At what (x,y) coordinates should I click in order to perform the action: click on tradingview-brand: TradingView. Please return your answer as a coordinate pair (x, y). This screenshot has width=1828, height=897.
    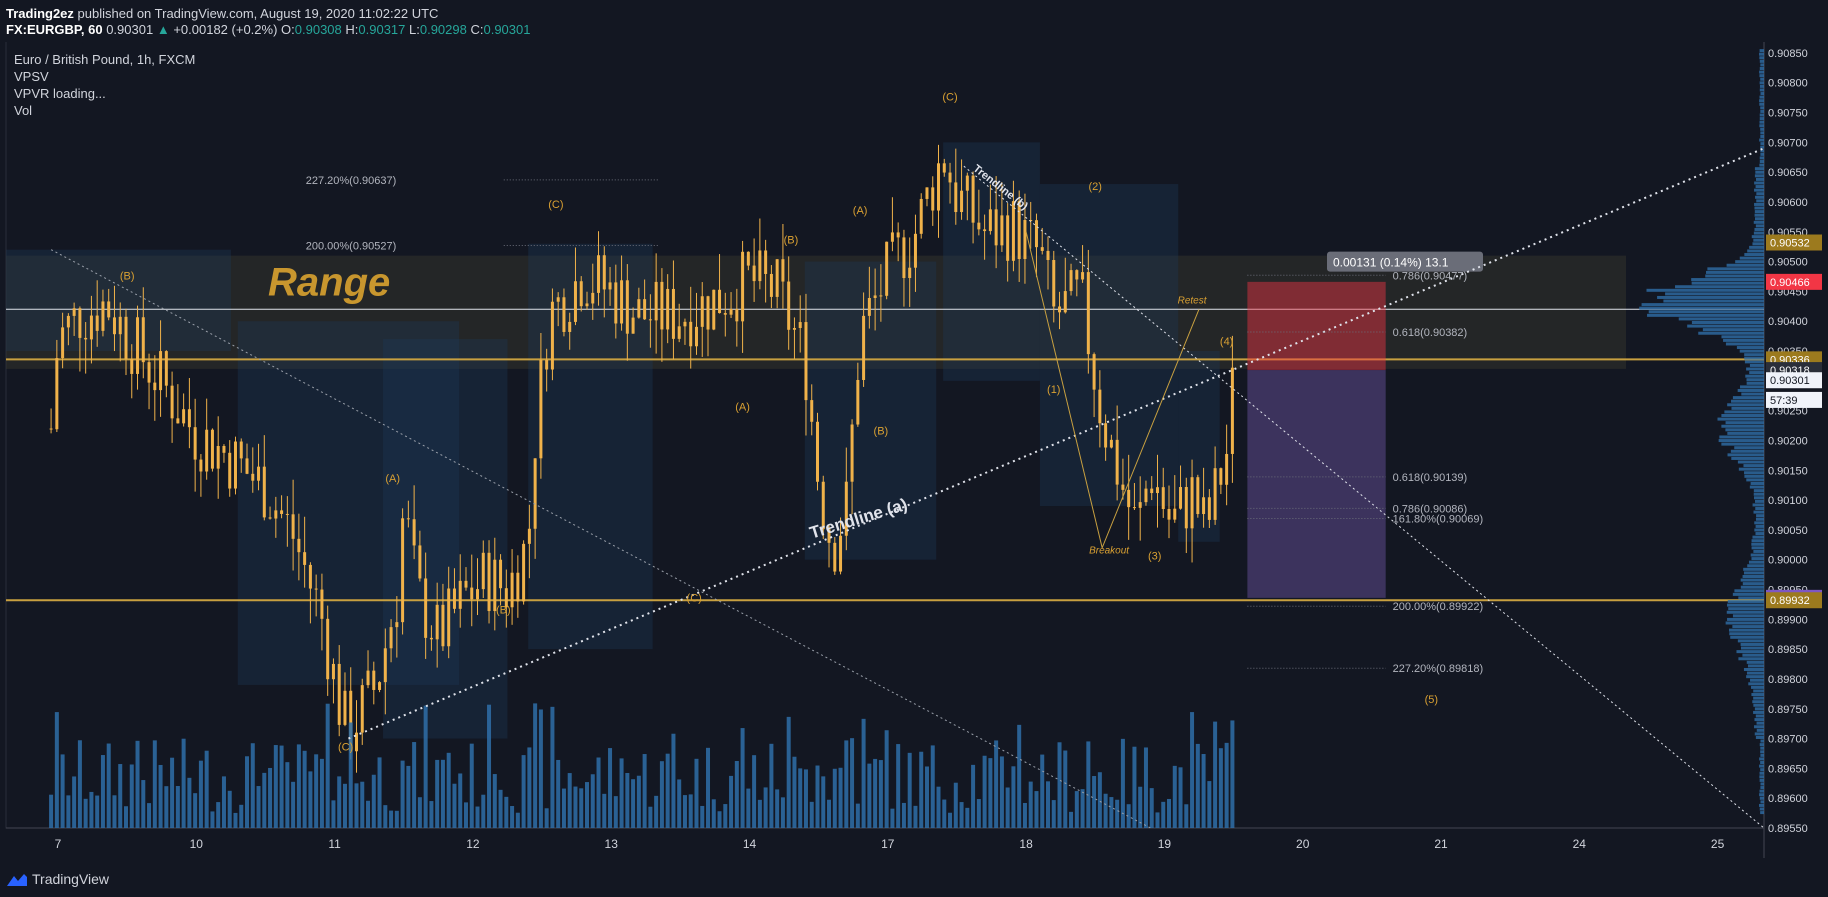
    Looking at the image, I should click on (70, 879).